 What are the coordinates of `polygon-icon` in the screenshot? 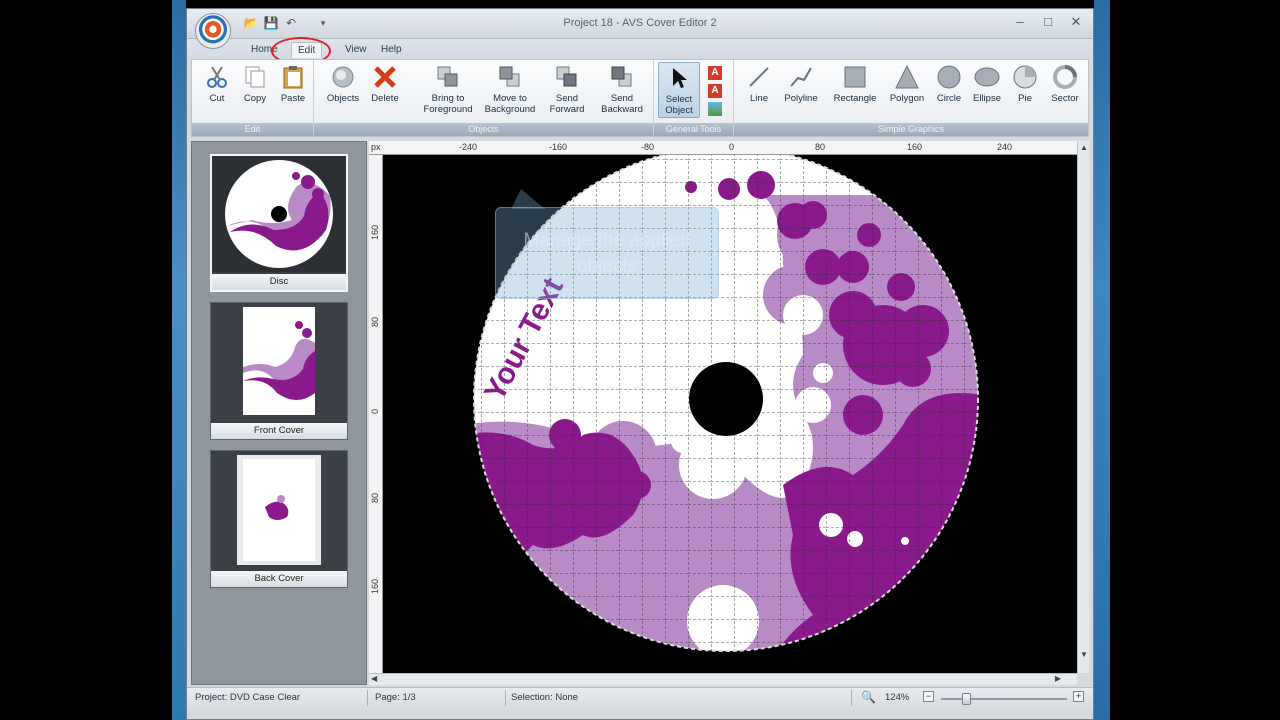 It's located at (907, 76).